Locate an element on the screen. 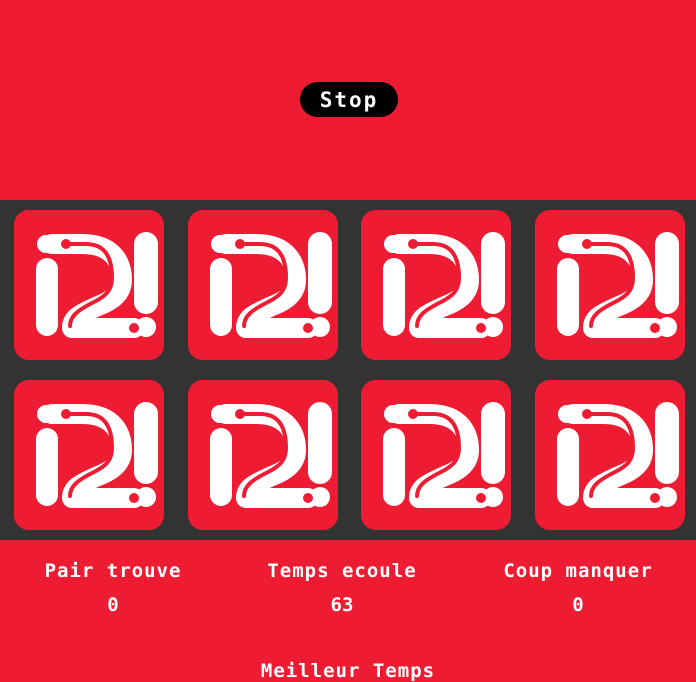 The width and height of the screenshot is (696, 682). elapsed-time-stat: Temps ecoule 63 is located at coordinates (342, 588).